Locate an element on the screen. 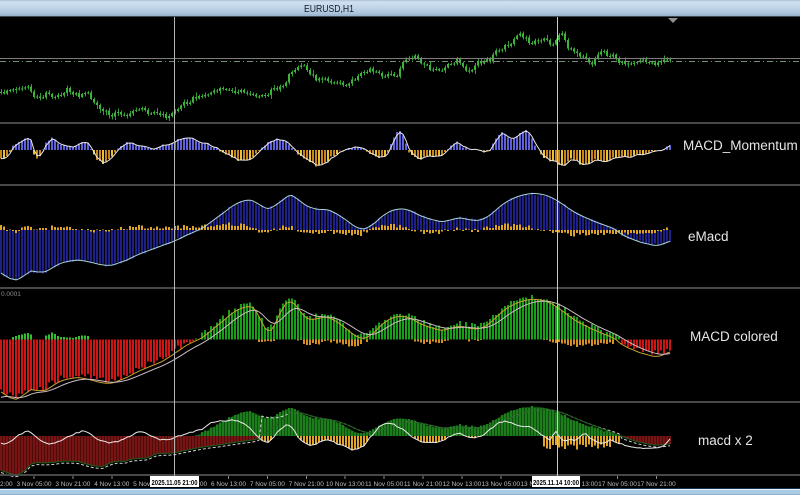  svg-text: MACD_Momentum is located at coordinates (740, 145).